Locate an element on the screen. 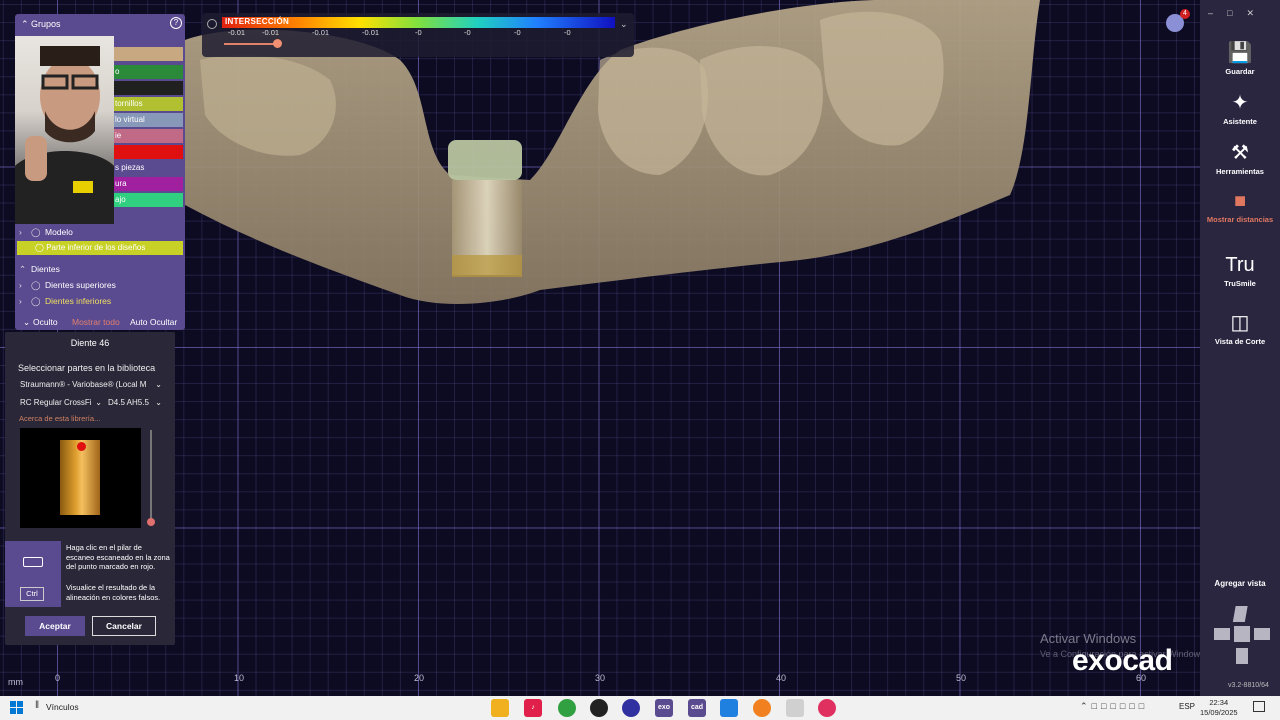  toolbar-label: TruSmile is located at coordinates (1240, 283).